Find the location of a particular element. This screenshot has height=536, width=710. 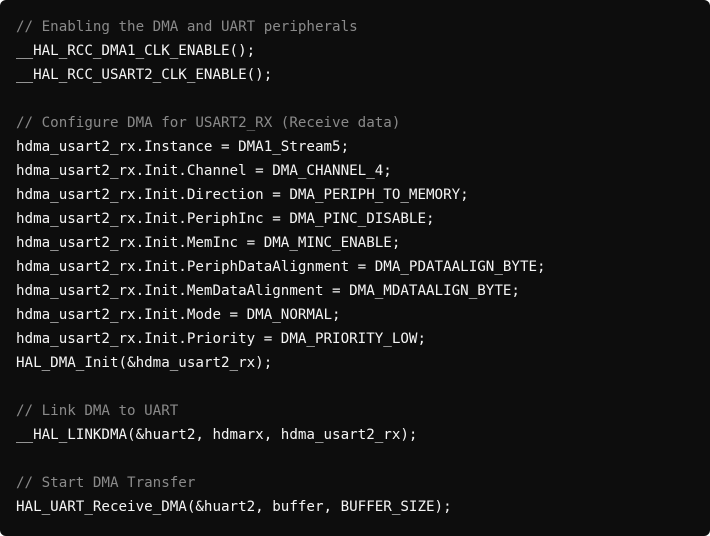

code-comment-line: // Link DMA to UART is located at coordinates (97, 411).